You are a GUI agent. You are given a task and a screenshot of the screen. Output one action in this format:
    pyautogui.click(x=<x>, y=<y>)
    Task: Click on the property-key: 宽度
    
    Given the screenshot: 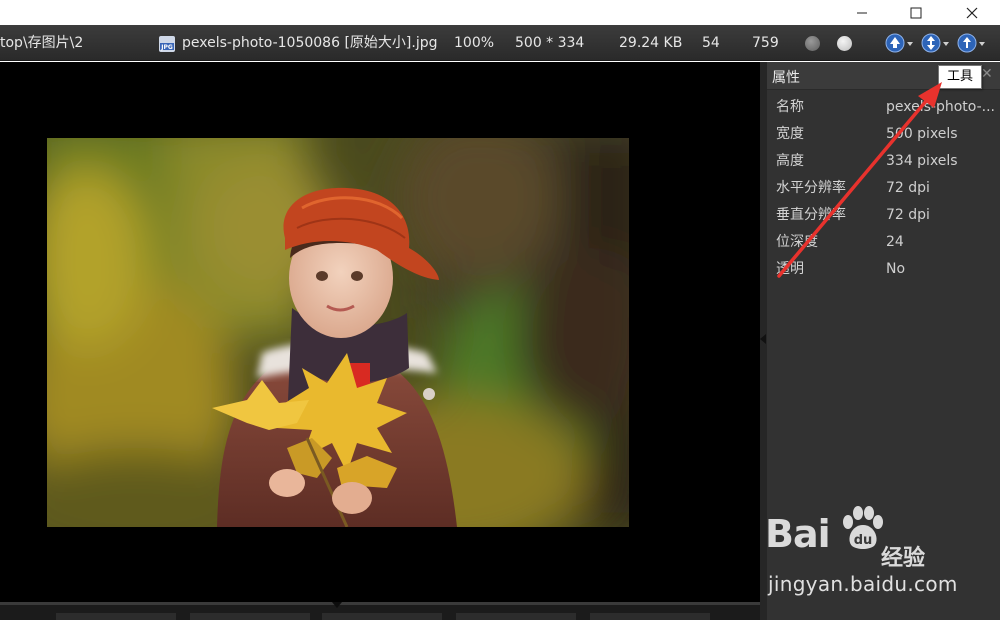 What is the action you would take?
    pyautogui.click(x=790, y=134)
    